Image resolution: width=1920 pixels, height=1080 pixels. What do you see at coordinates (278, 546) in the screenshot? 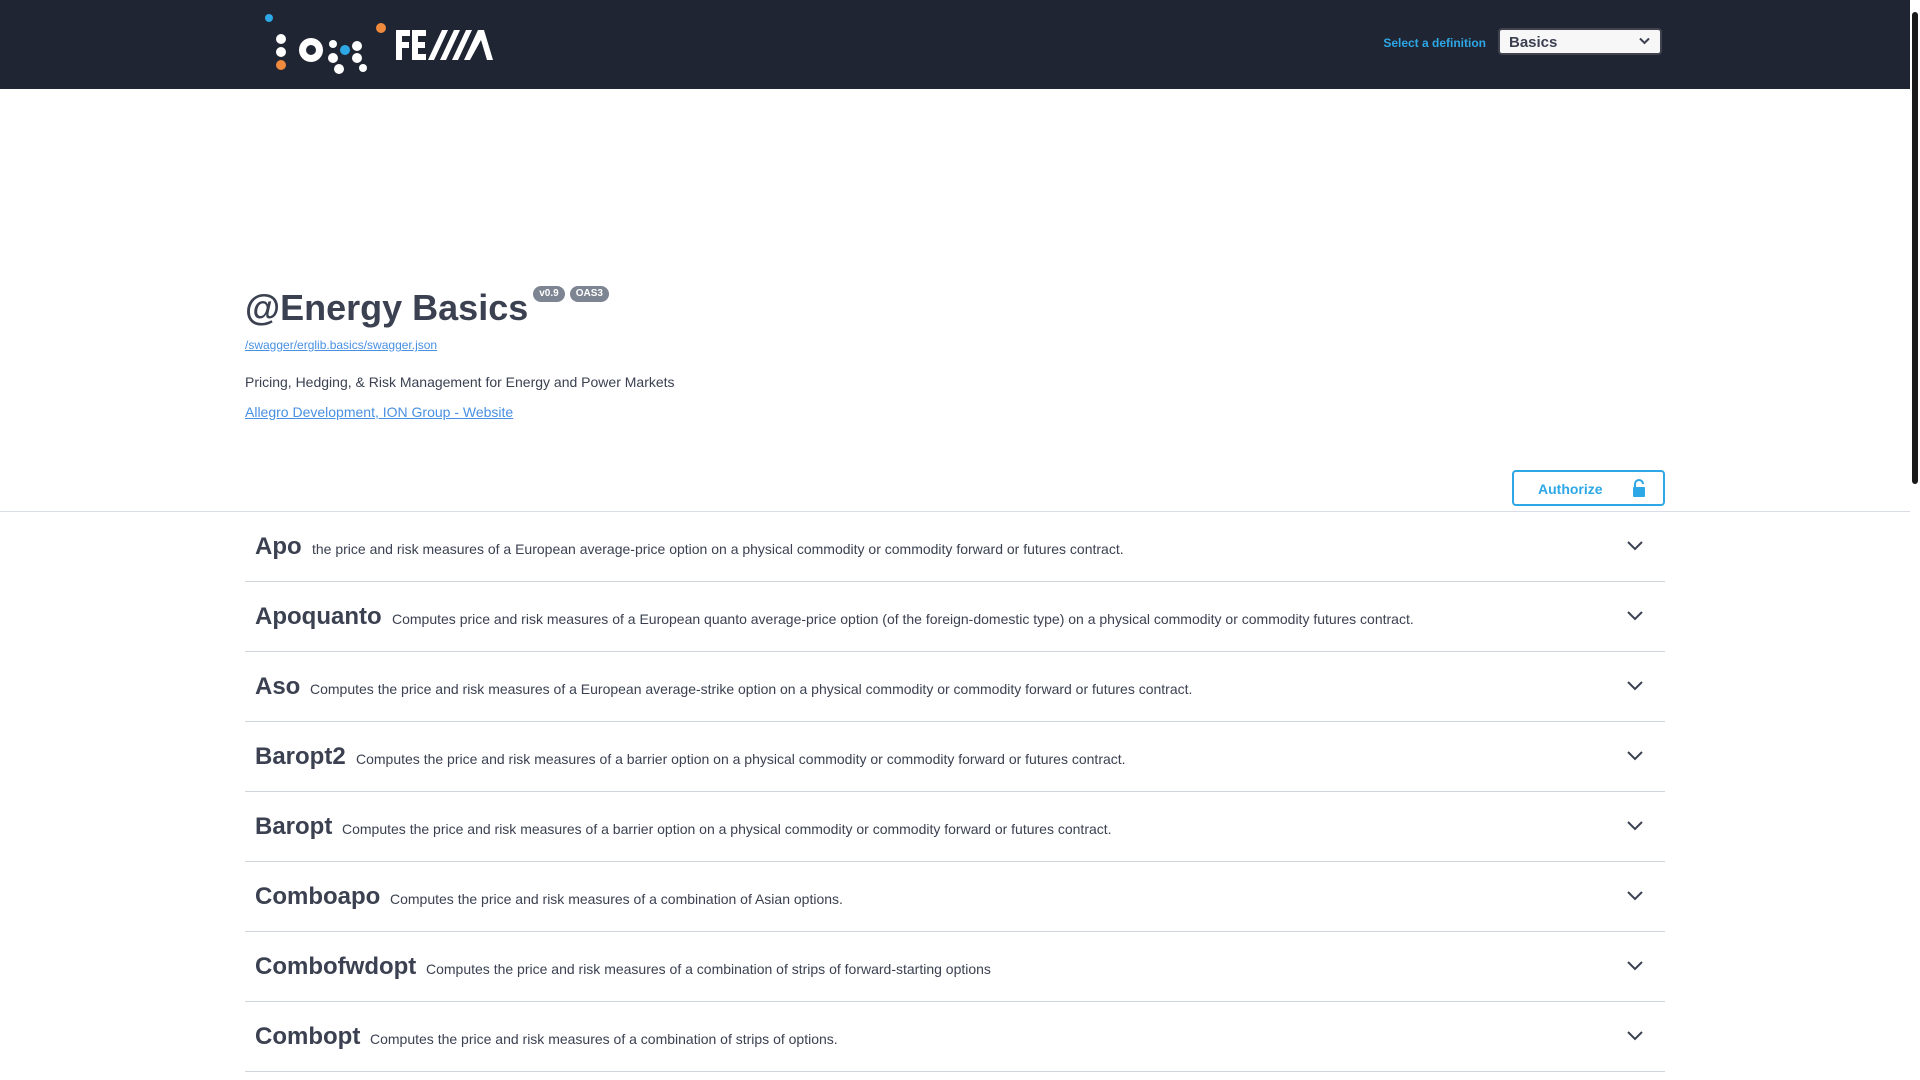
I see `tag-name: Apo` at bounding box center [278, 546].